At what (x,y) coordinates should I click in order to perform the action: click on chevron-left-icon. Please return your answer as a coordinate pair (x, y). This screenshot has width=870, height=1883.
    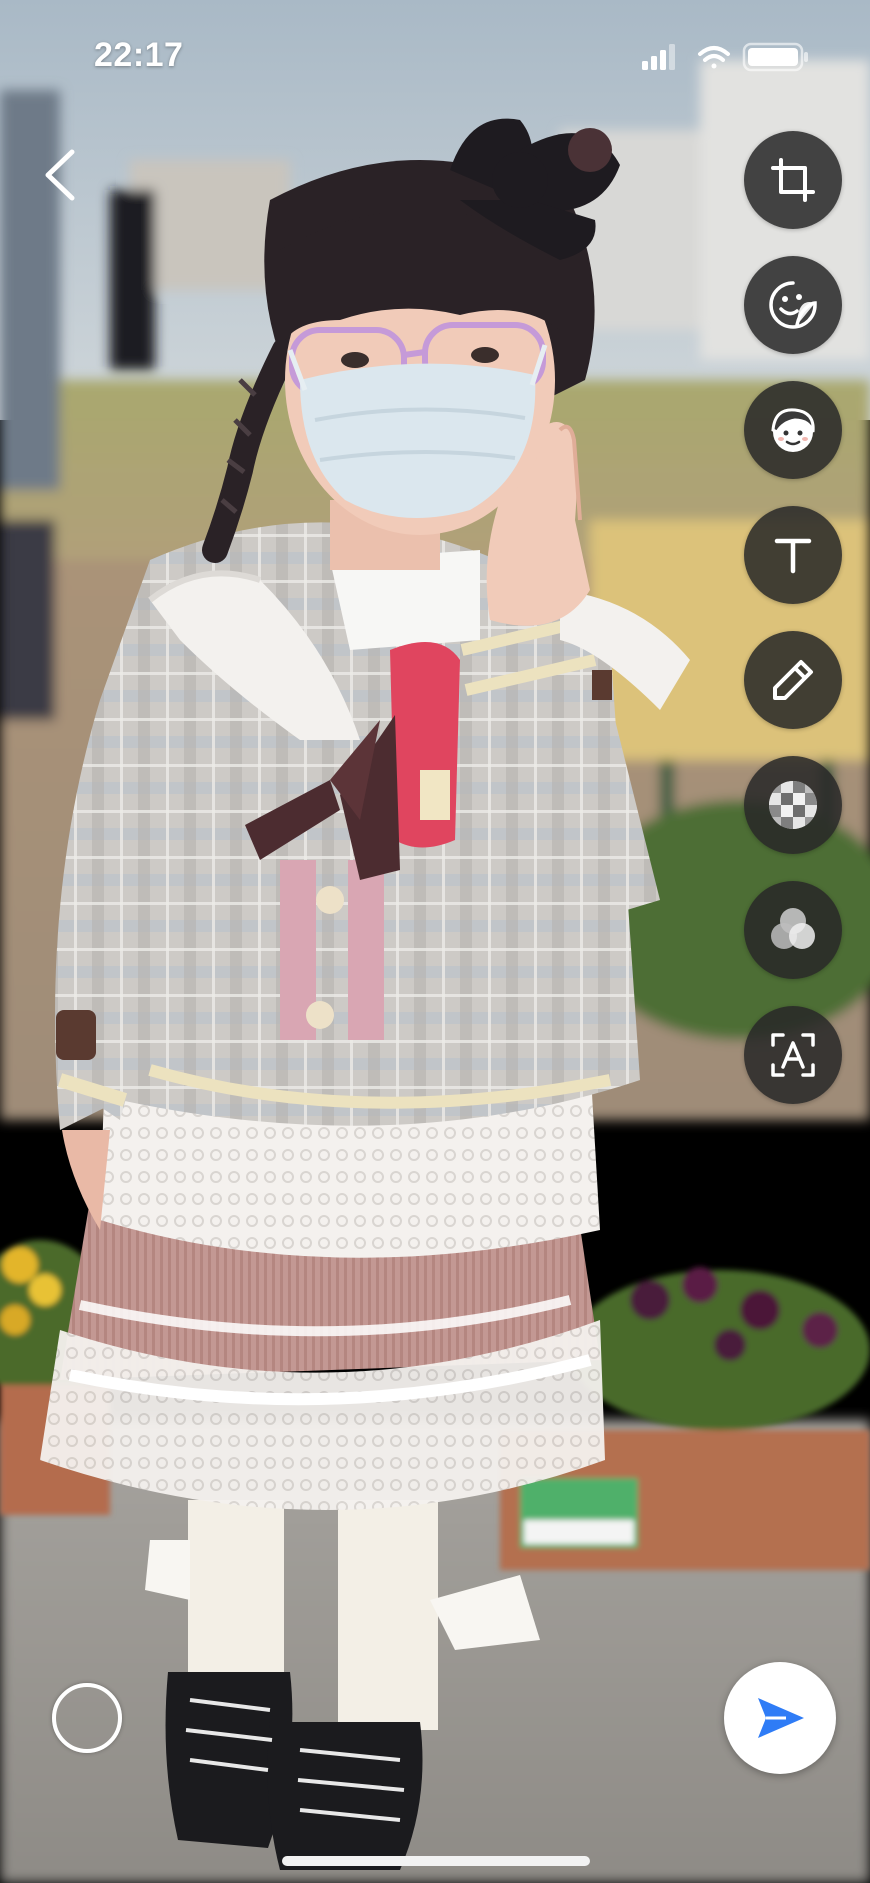
    Looking at the image, I should click on (60, 175).